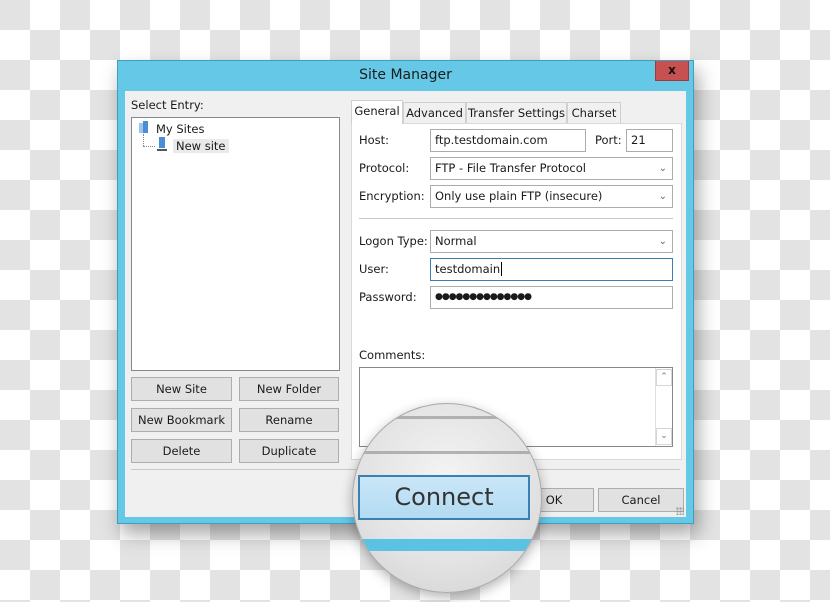 Image resolution: width=830 pixels, height=602 pixels. What do you see at coordinates (594, 112) in the screenshot?
I see `tab-charset: Charset` at bounding box center [594, 112].